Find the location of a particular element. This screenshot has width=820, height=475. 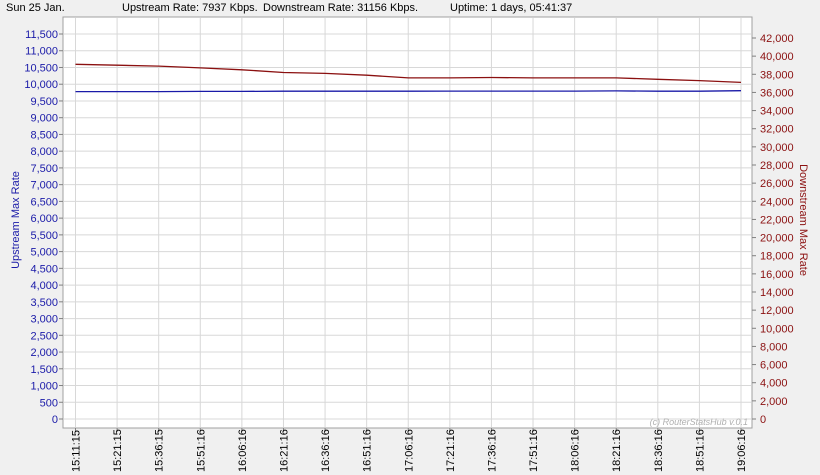

x-tick-label: 16:06:16 is located at coordinates (243, 450).